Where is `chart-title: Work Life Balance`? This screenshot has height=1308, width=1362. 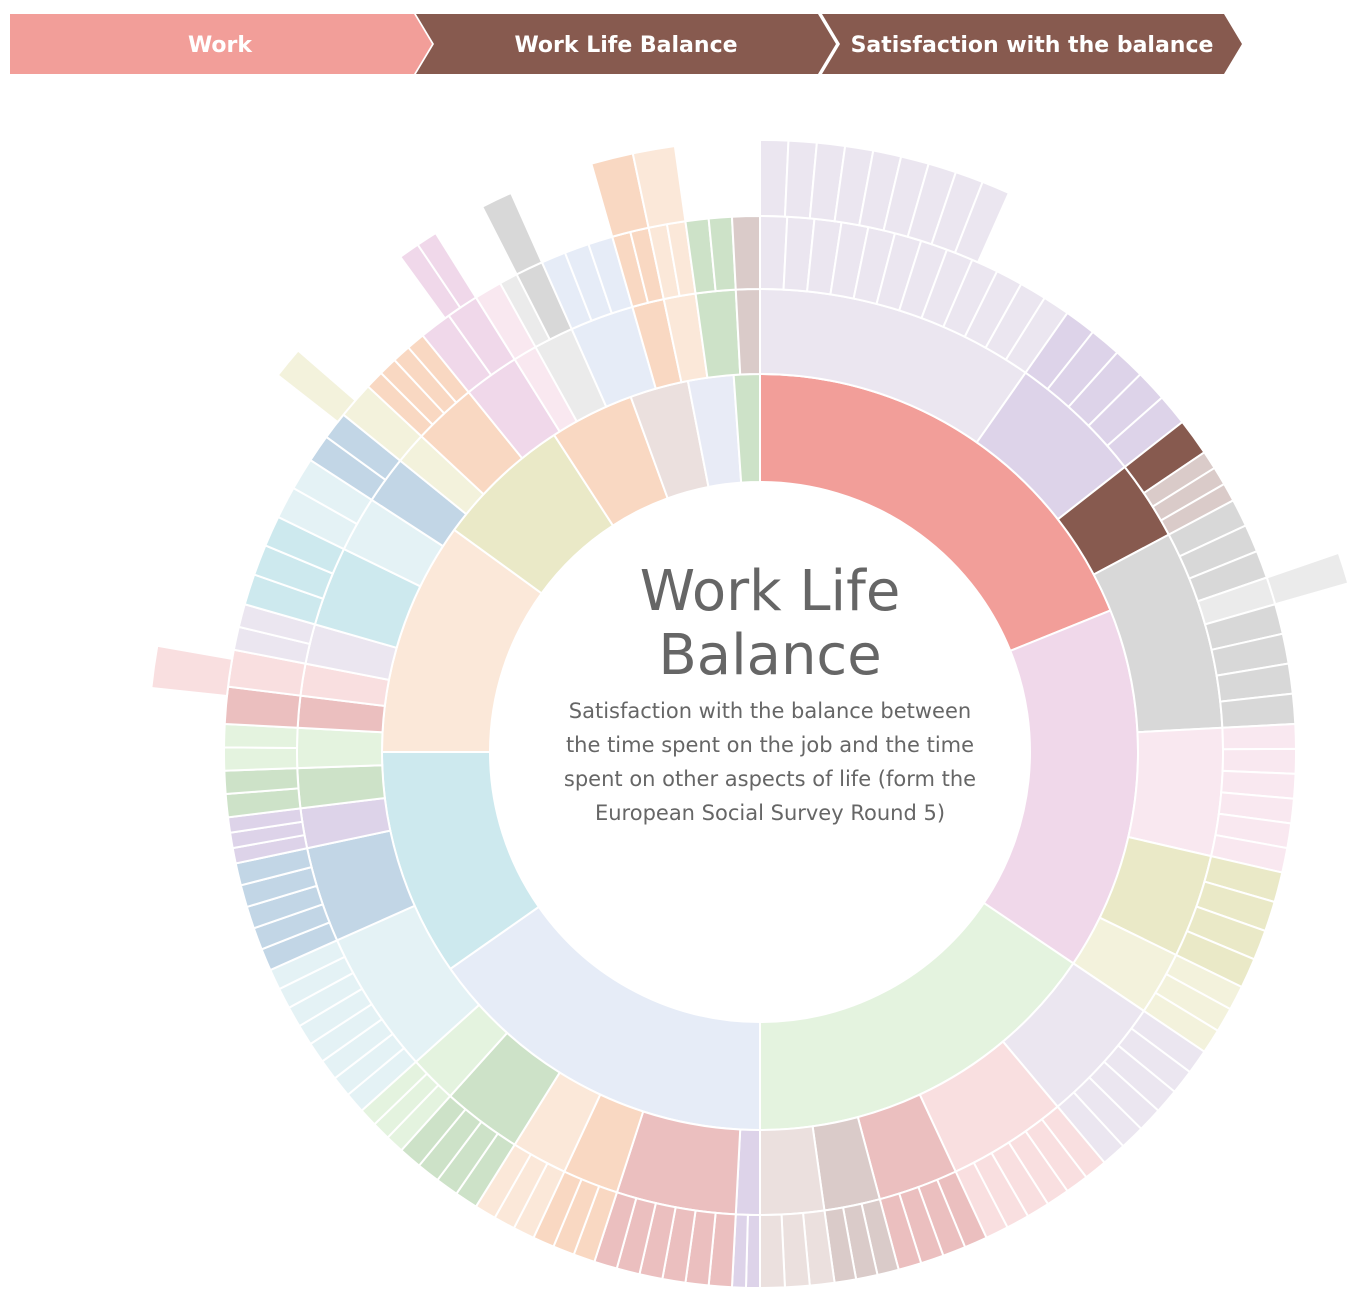
chart-title: Work Life Balance is located at coordinates (770, 623).